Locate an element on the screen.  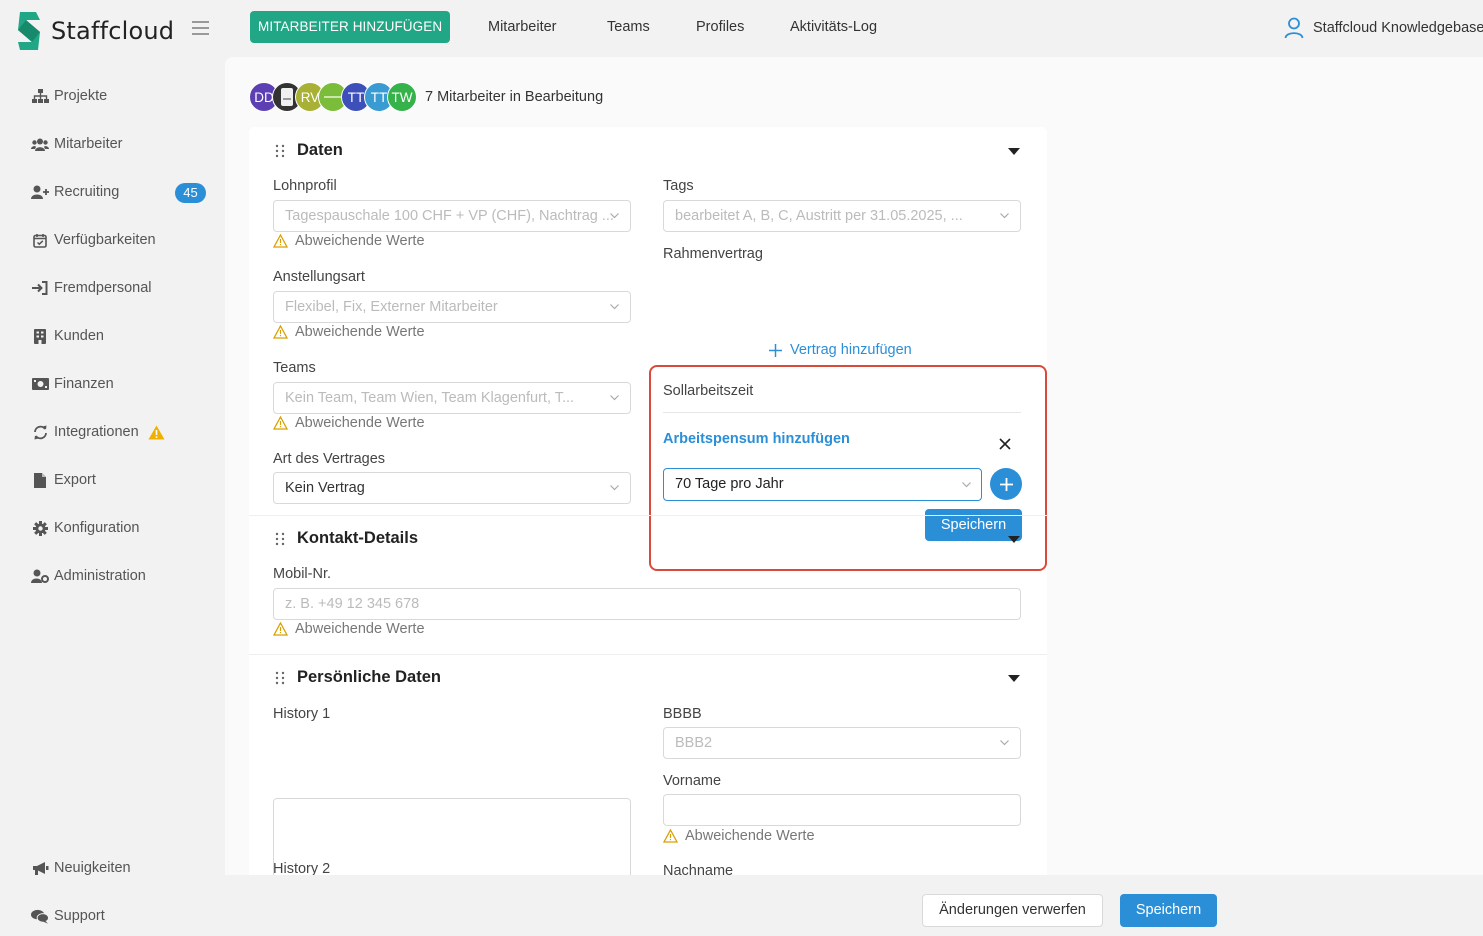
bbbb-value: BBB2 is located at coordinates (694, 743).